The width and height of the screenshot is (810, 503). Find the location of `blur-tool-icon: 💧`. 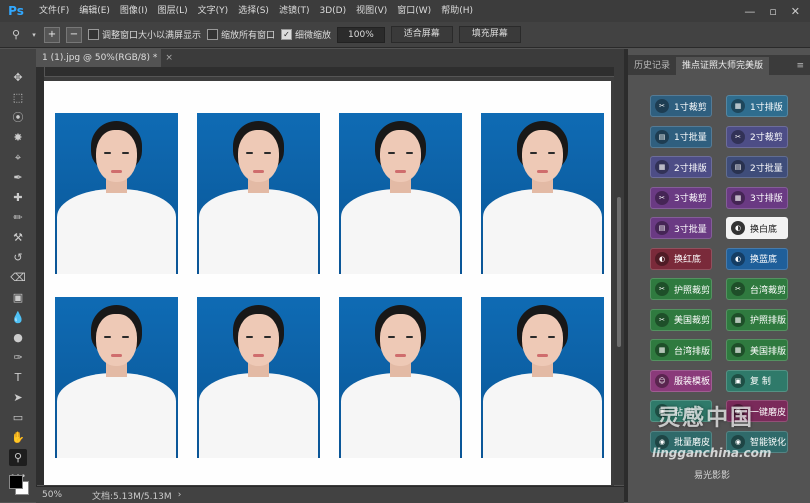

blur-tool-icon: 💧 is located at coordinates (18, 317).